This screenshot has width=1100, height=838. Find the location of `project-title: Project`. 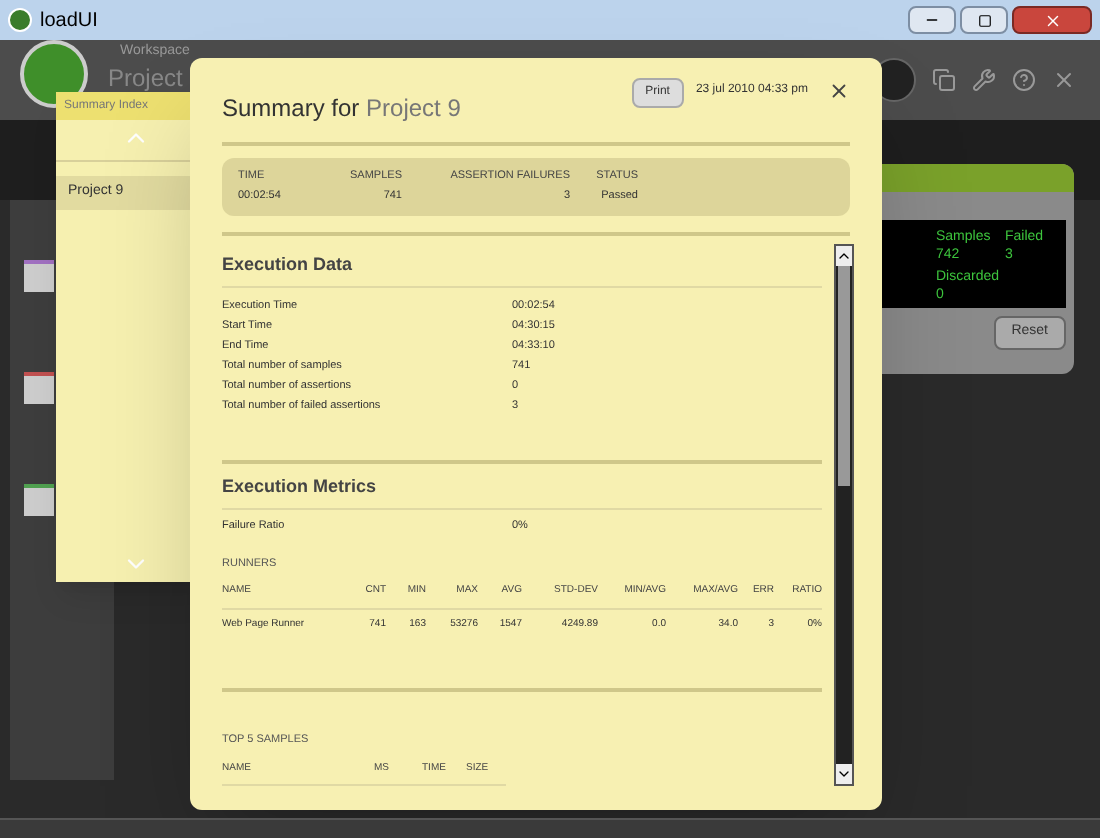

project-title: Project is located at coordinates (146, 78).